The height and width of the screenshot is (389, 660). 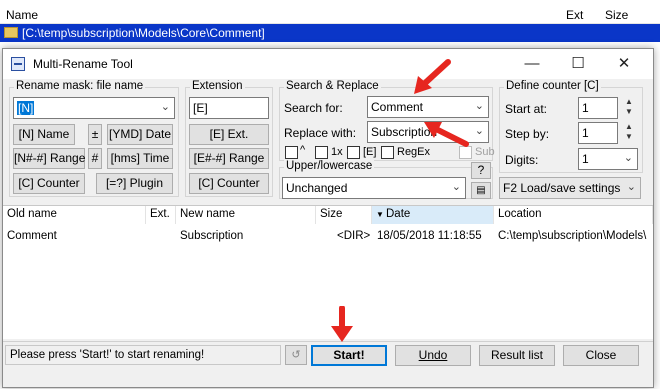 I want to click on time-button: [hms] Time, so click(x=140, y=158).